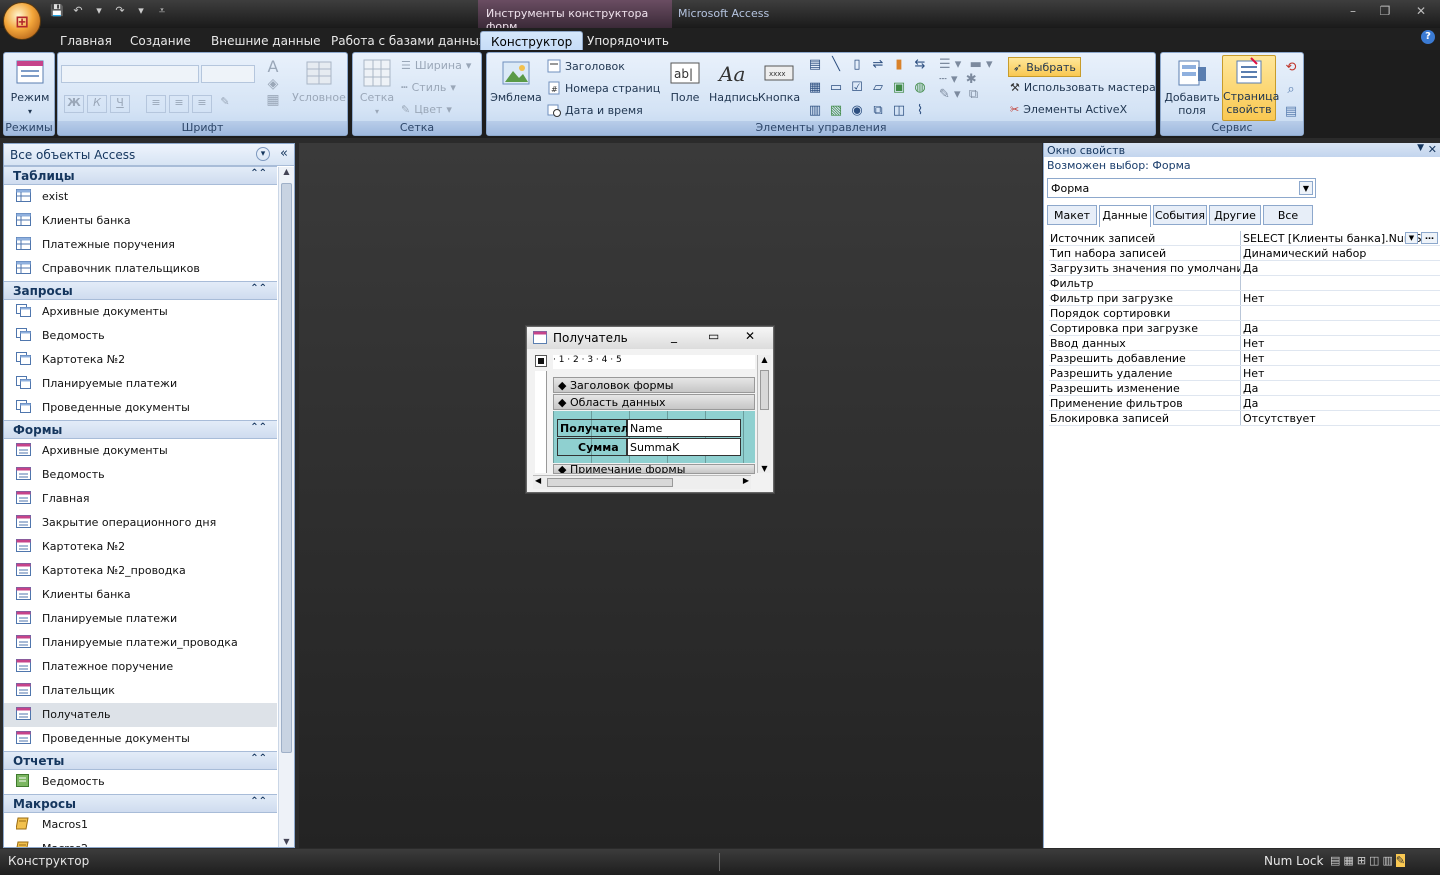 The width and height of the screenshot is (1440, 875). What do you see at coordinates (120, 12) in the screenshot?
I see `redo-icon: ↷` at bounding box center [120, 12].